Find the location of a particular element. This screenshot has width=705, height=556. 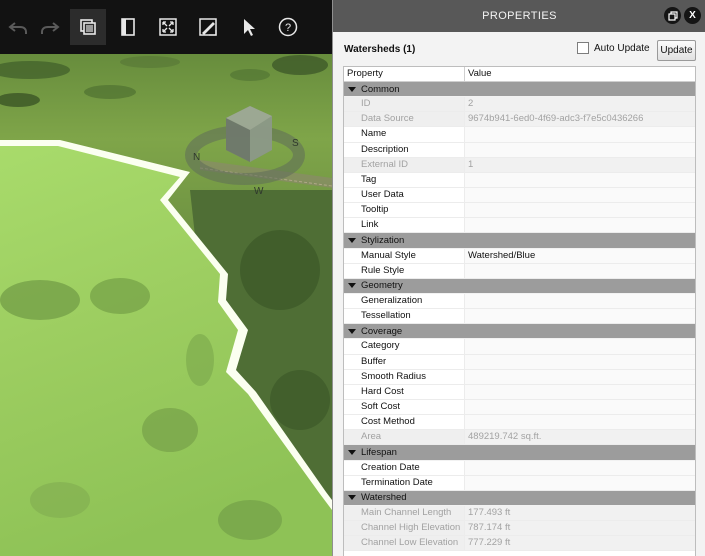

category-stylization: Stylization is located at coordinates (519, 241).